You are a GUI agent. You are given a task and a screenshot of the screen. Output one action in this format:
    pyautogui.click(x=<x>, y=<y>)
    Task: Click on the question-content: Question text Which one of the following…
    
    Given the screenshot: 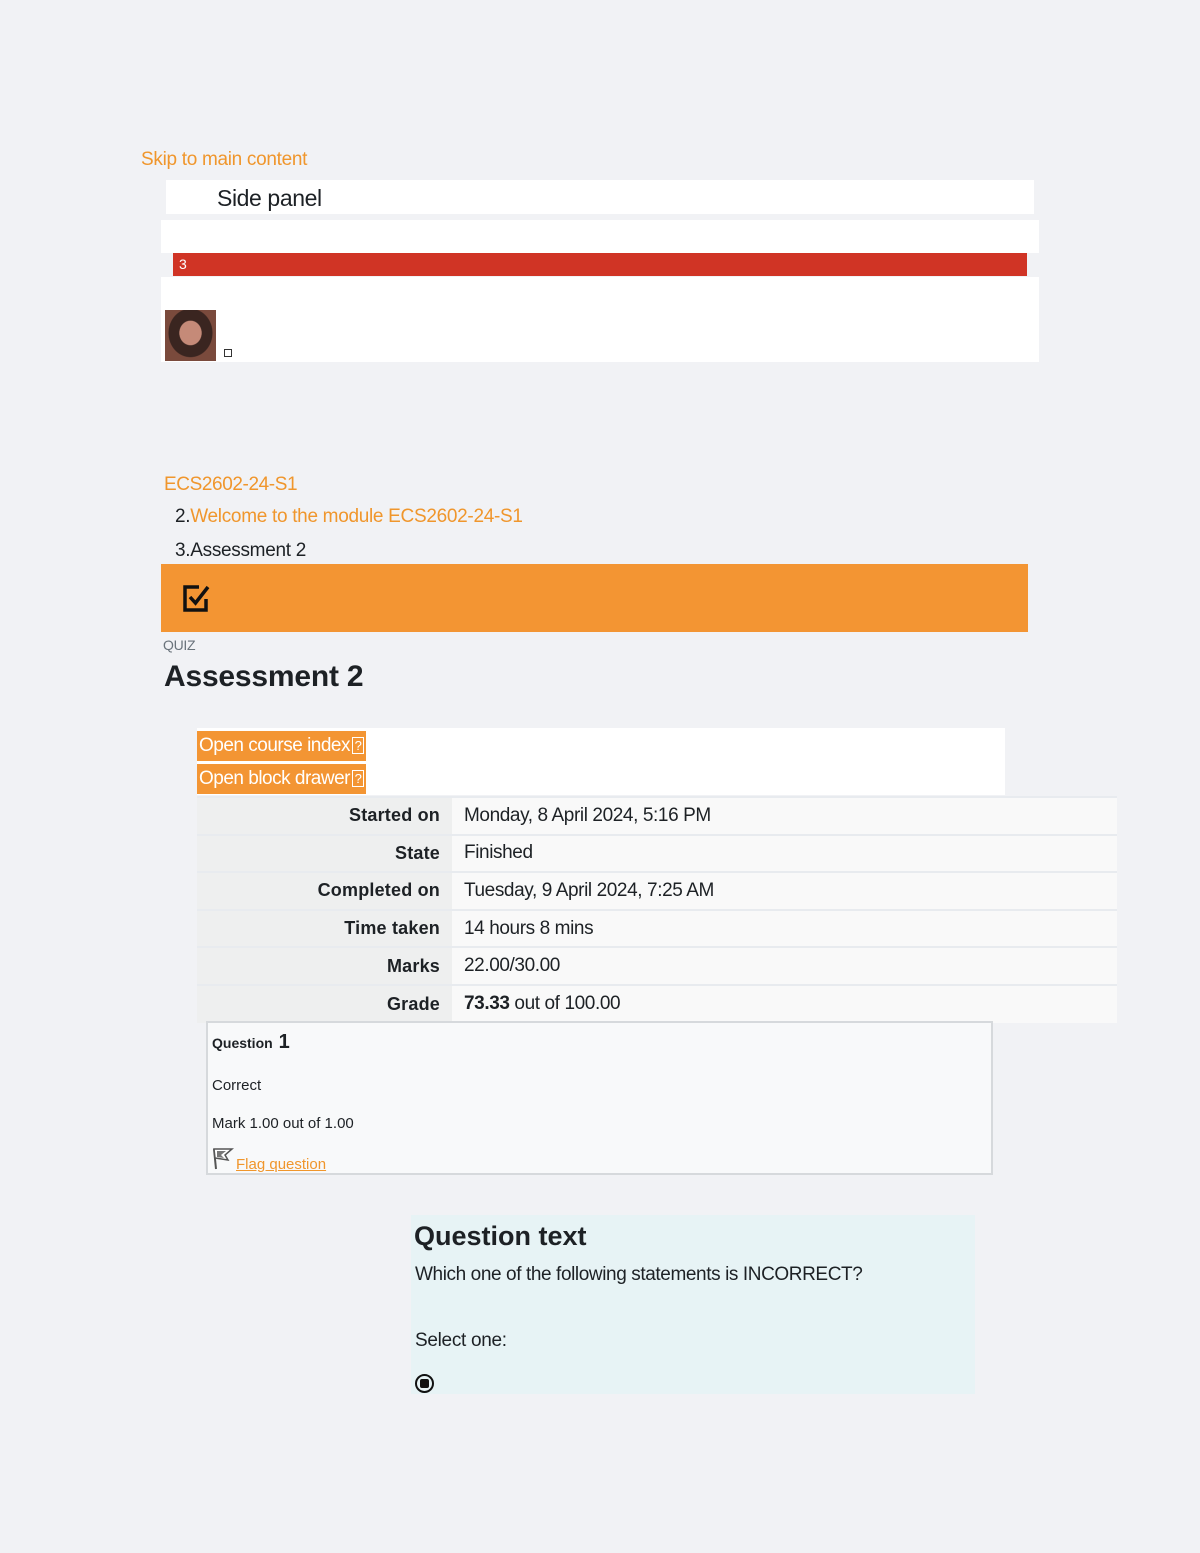 What is the action you would take?
    pyautogui.click(x=693, y=1304)
    